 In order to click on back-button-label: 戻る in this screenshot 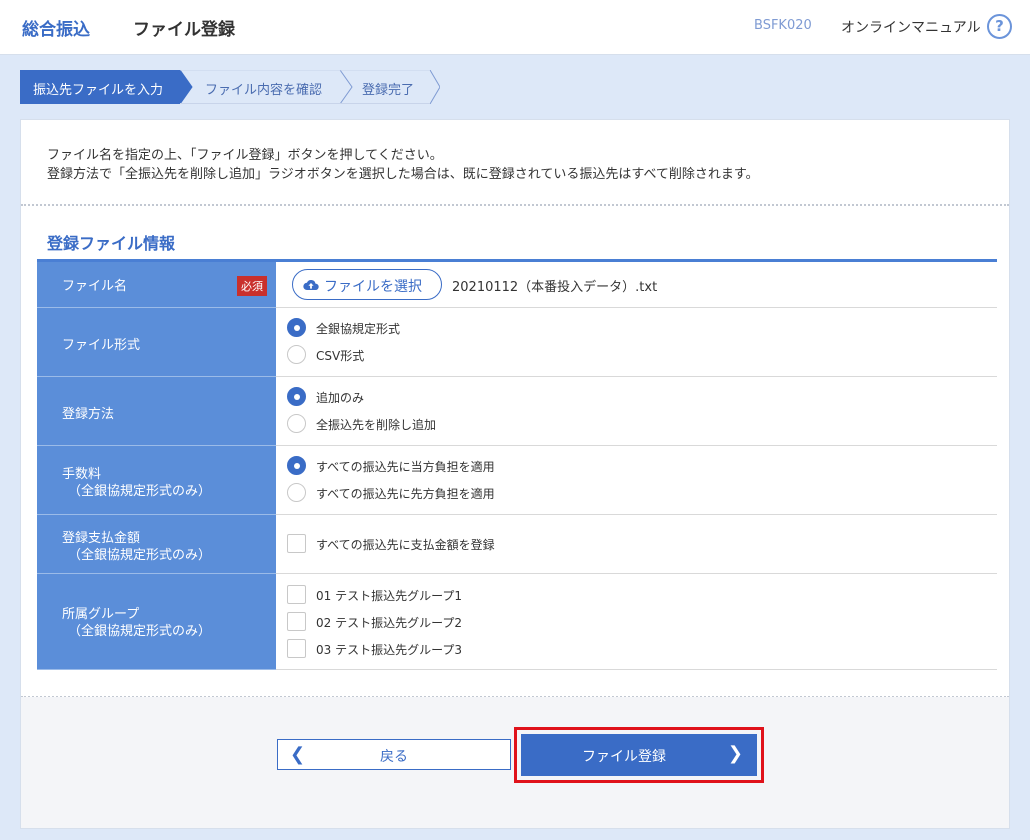, I will do `click(394, 757)`.